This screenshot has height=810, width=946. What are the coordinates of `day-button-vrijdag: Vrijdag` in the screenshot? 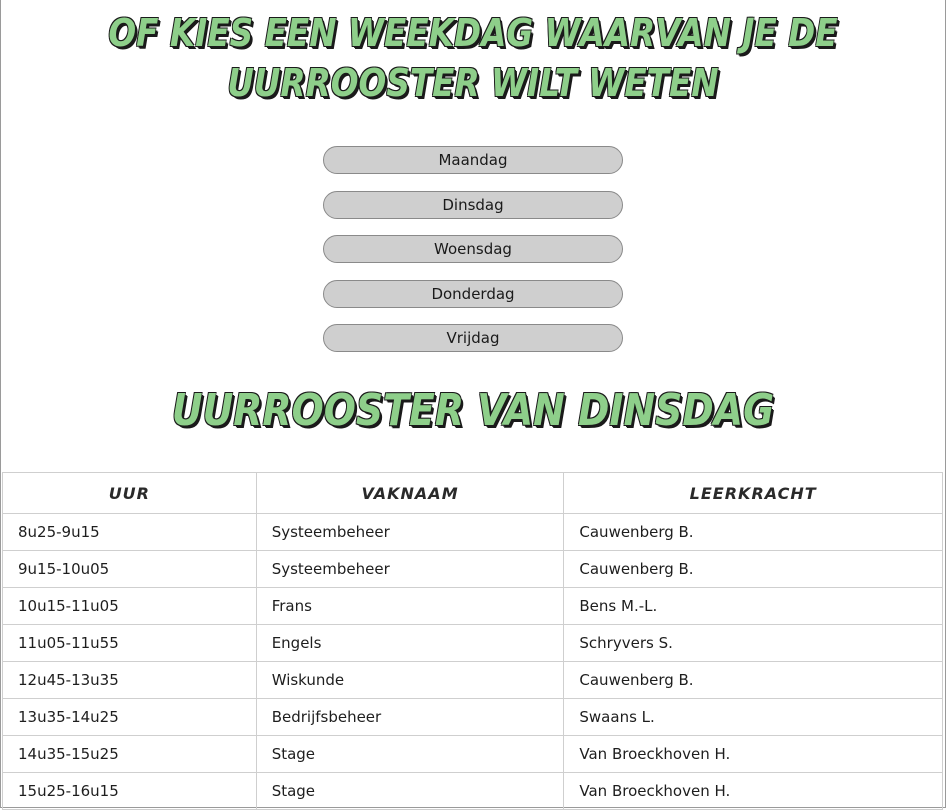 It's located at (473, 338).